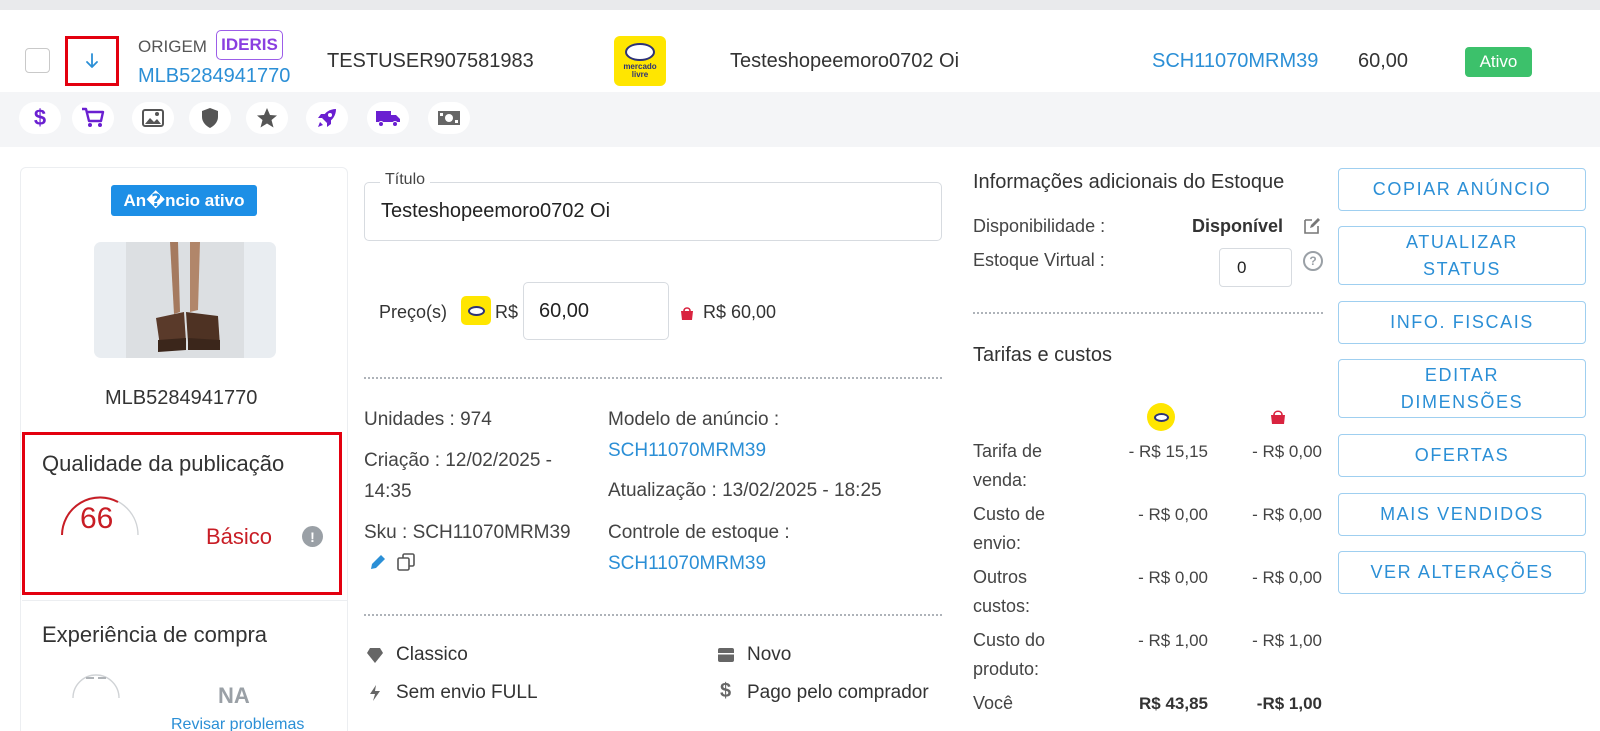 This screenshot has width=1600, height=731. I want to click on tax-info-button: INFO. FISCAIS, so click(1462, 322).